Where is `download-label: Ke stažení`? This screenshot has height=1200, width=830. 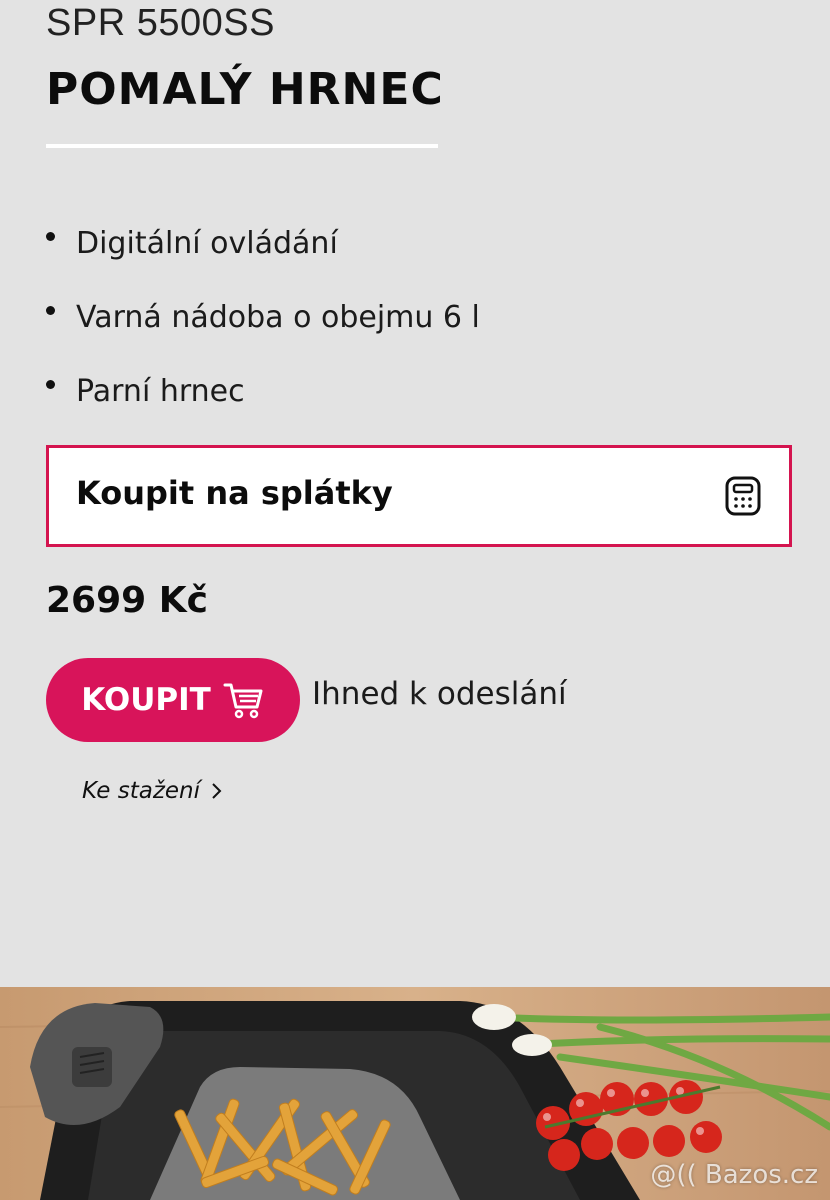 download-label: Ke stažení is located at coordinates (141, 791).